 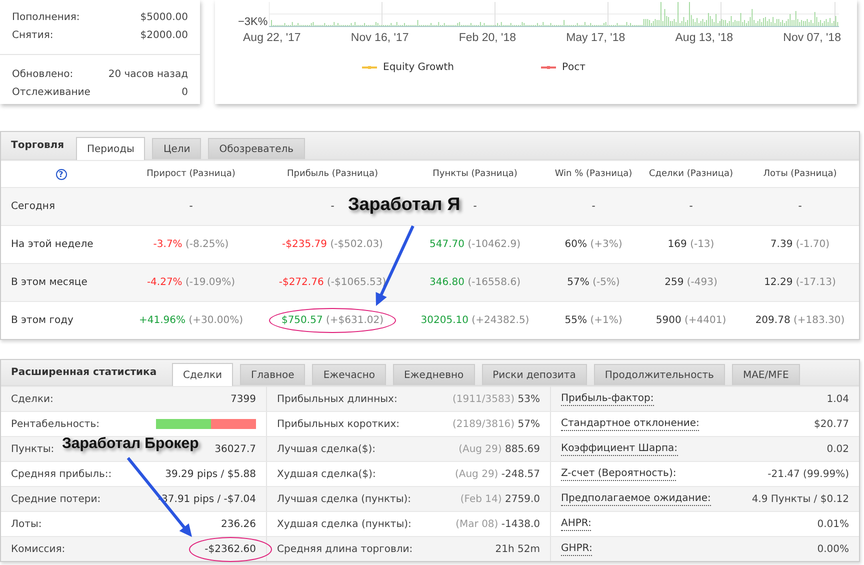 I want to click on table-cell: 60% (+3%), so click(x=593, y=244).